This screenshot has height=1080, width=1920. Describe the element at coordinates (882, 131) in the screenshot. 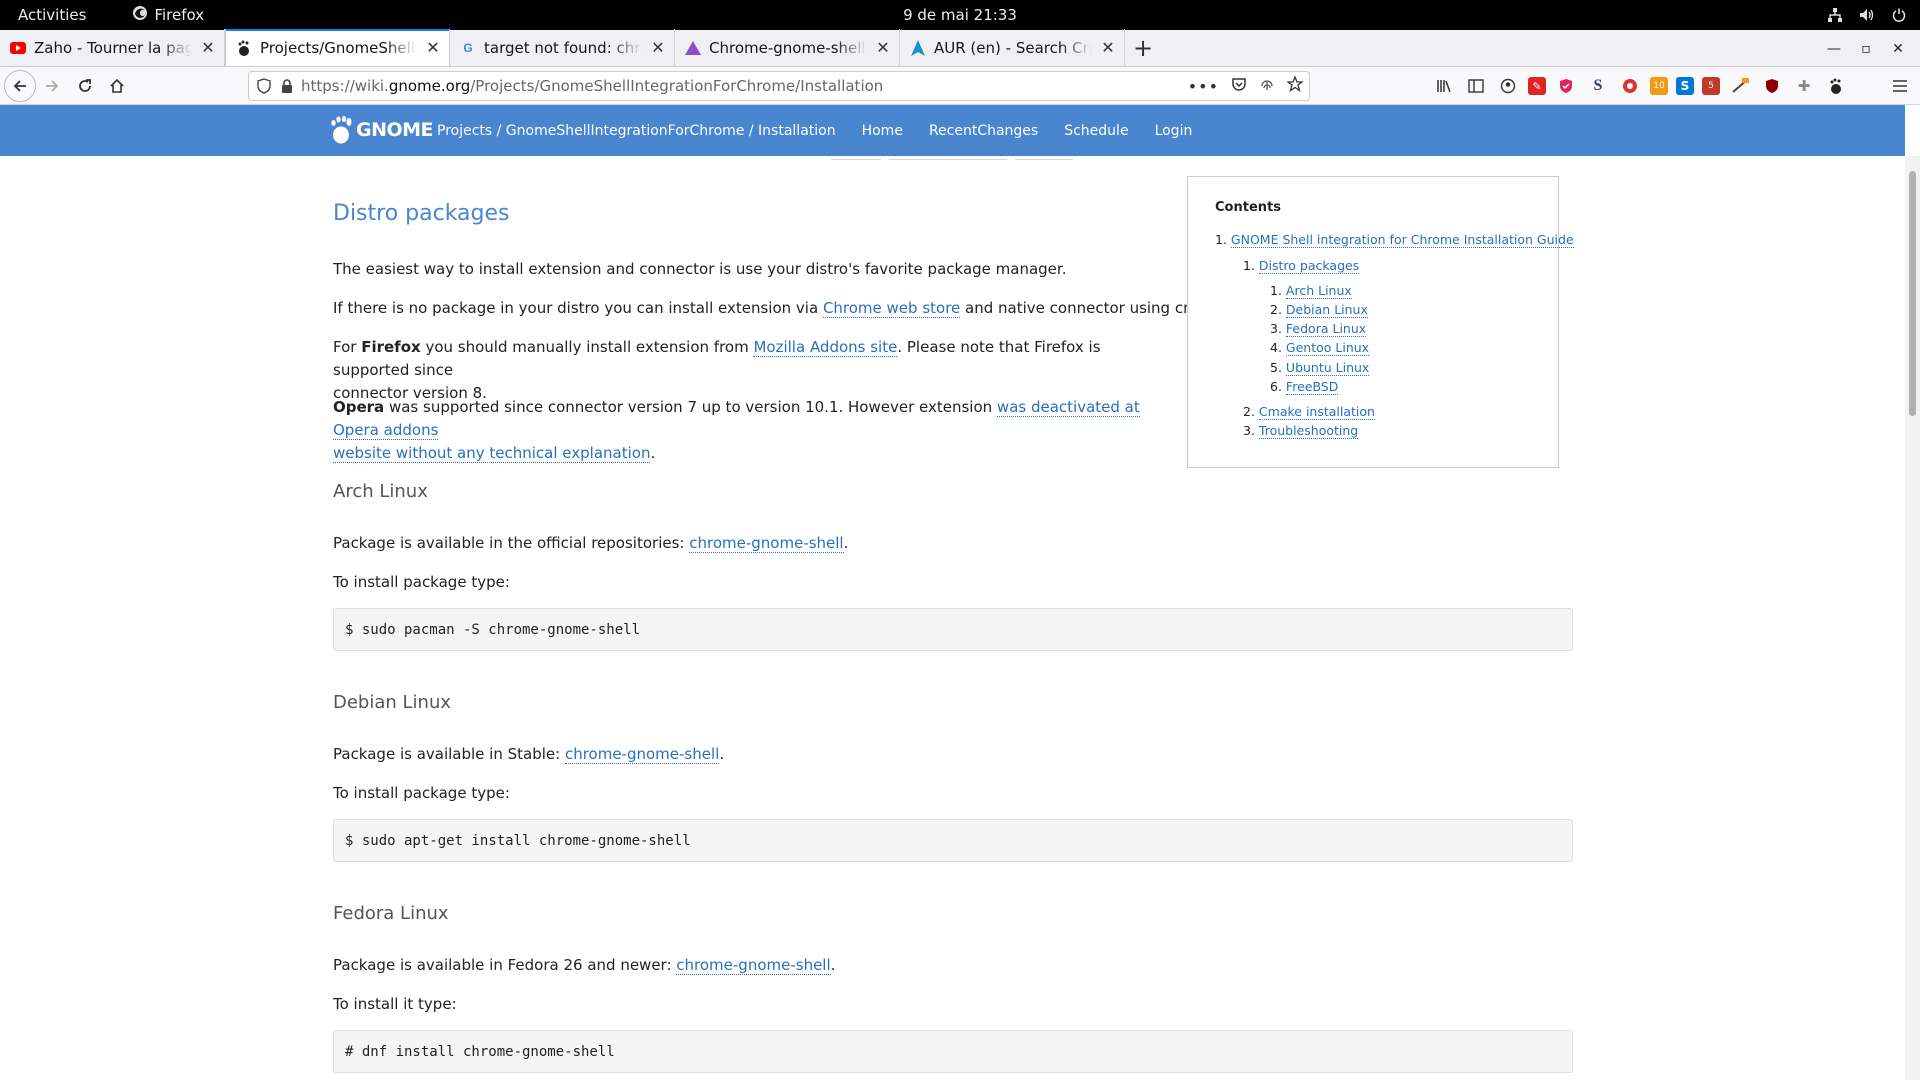

I see `nav-home: Home` at that location.